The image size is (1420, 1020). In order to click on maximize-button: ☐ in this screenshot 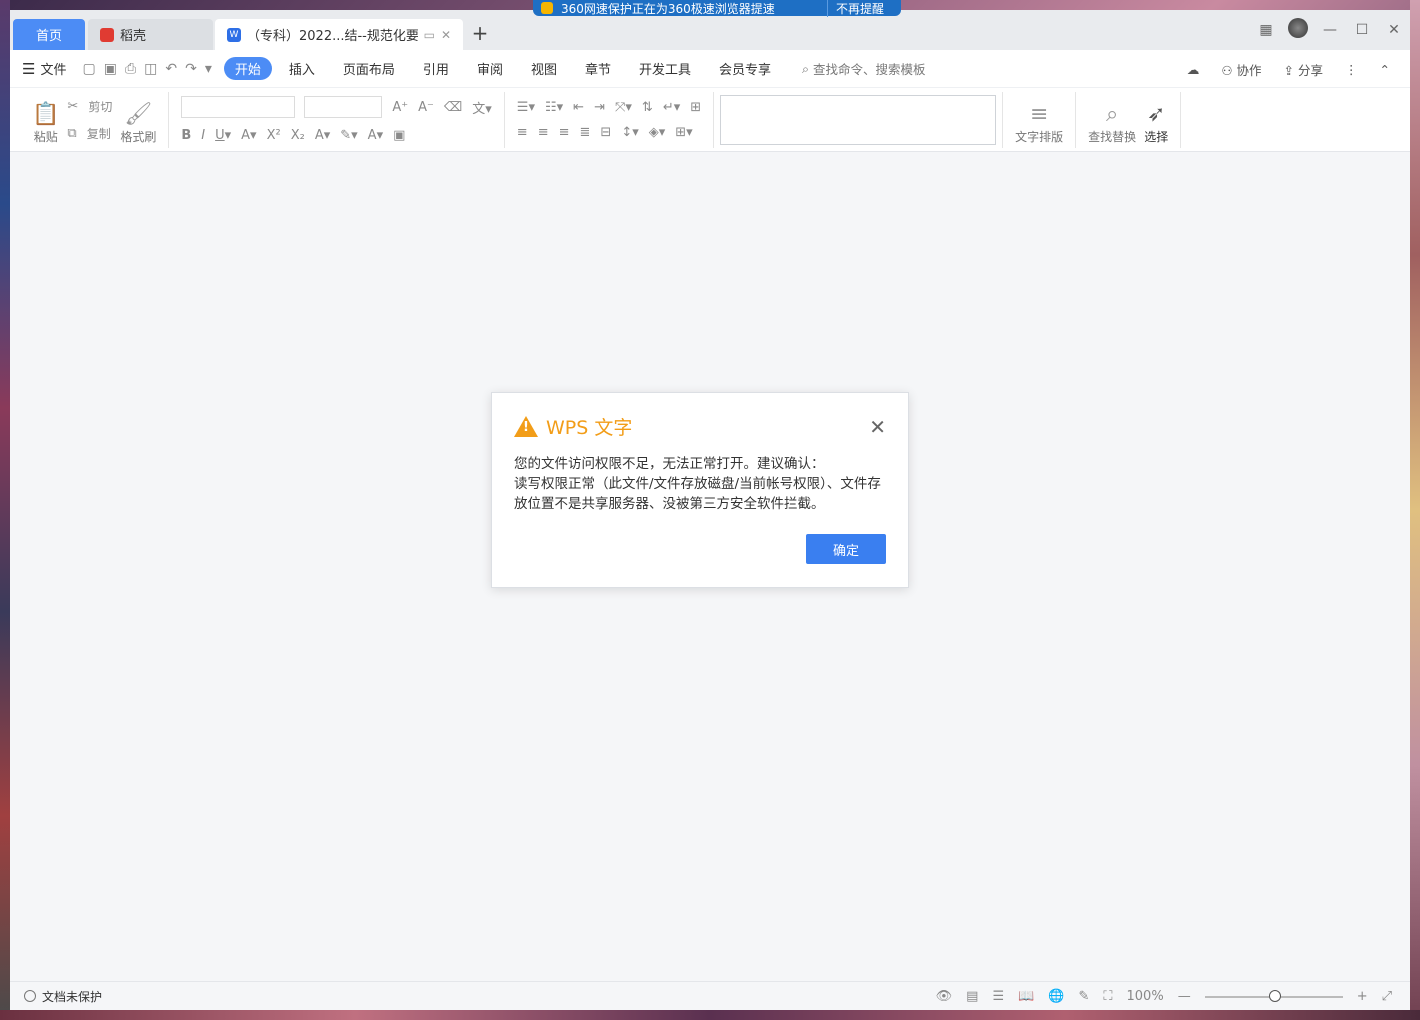, I will do `click(1362, 30)`.